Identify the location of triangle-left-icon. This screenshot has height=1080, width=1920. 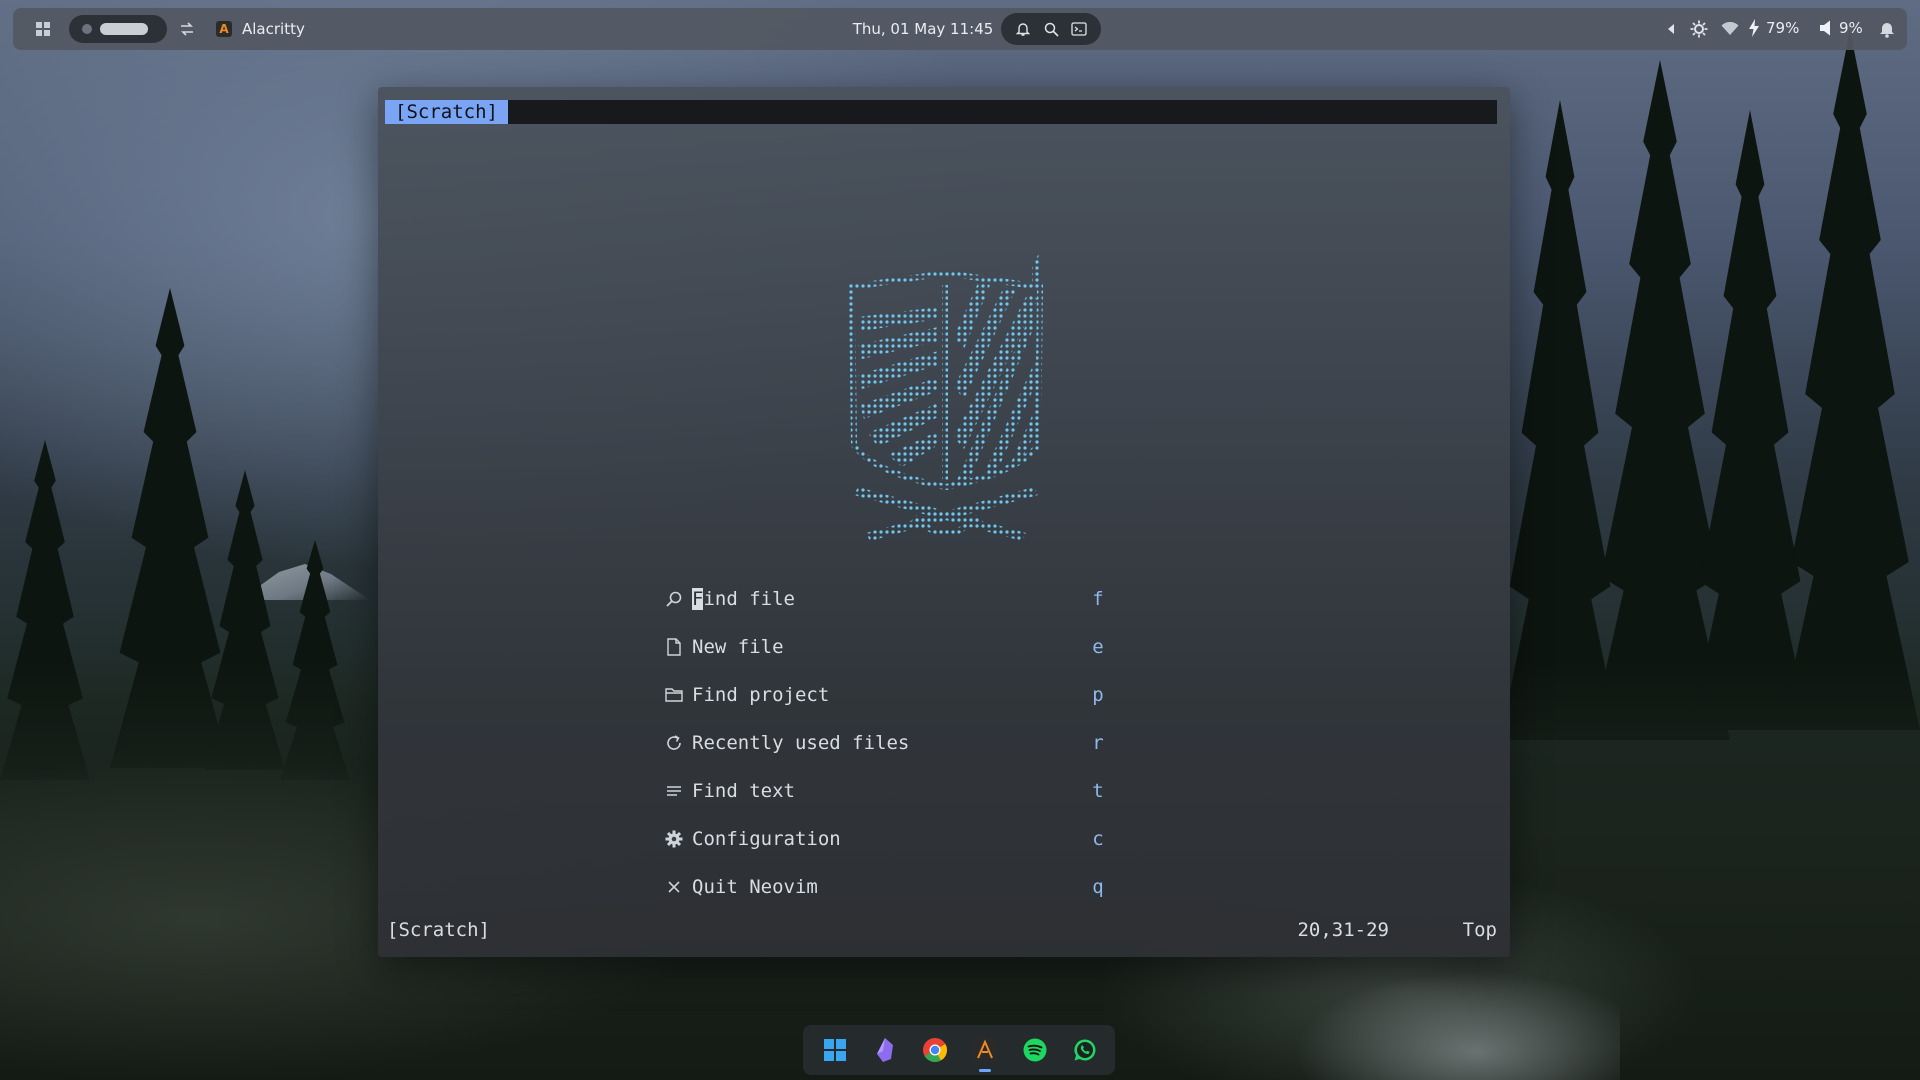
(1671, 29).